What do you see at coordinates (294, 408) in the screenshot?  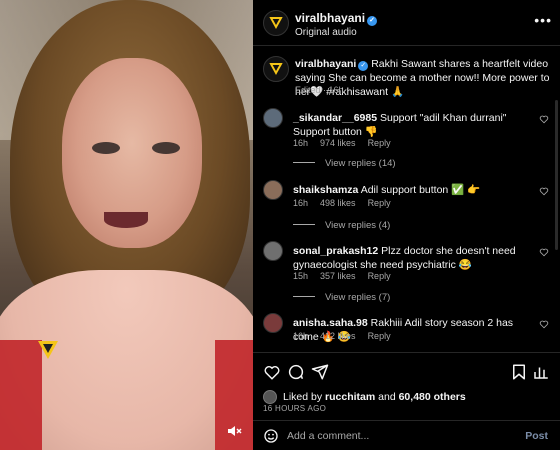 I see `post-timestamp: 16 HOURS AGO` at bounding box center [294, 408].